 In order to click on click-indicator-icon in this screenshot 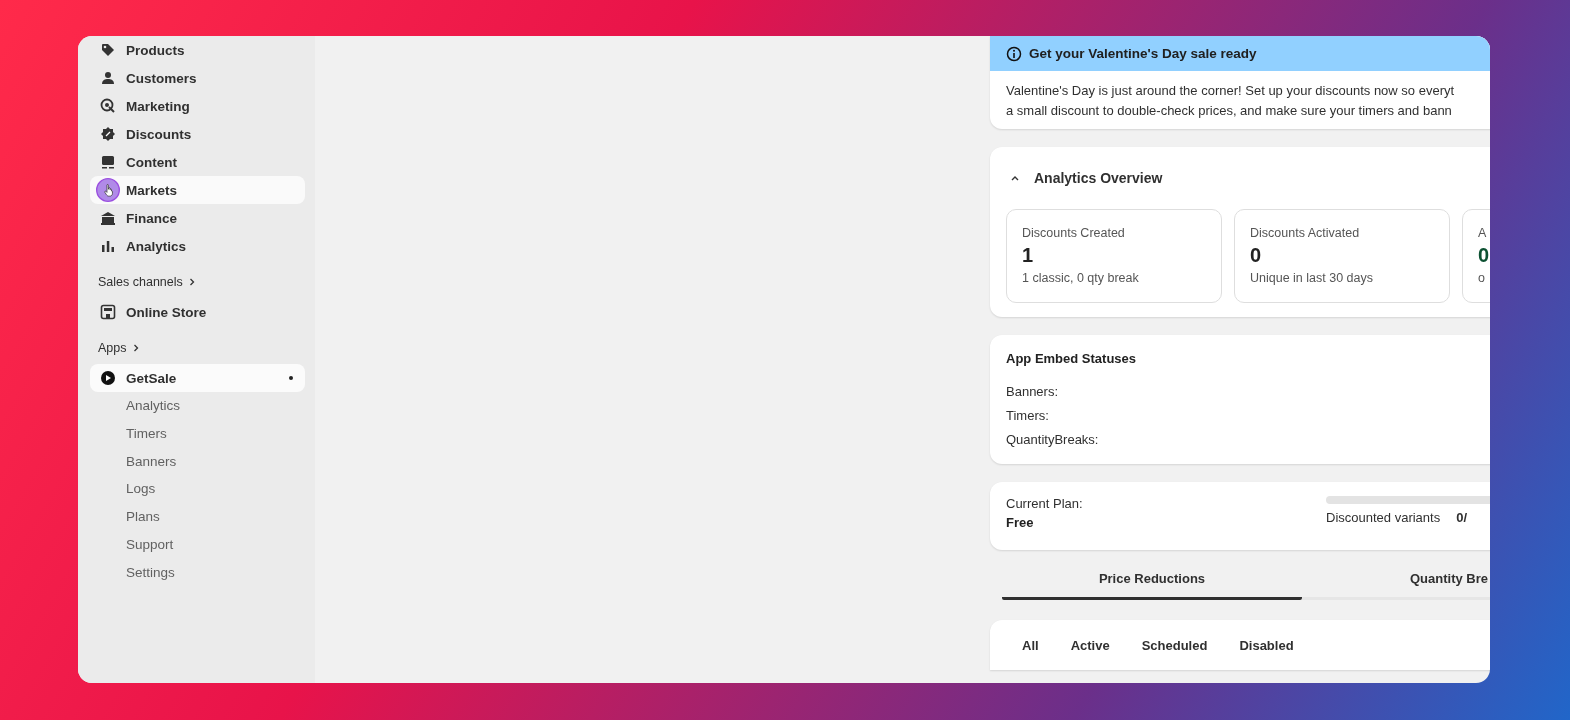, I will do `click(108, 190)`.